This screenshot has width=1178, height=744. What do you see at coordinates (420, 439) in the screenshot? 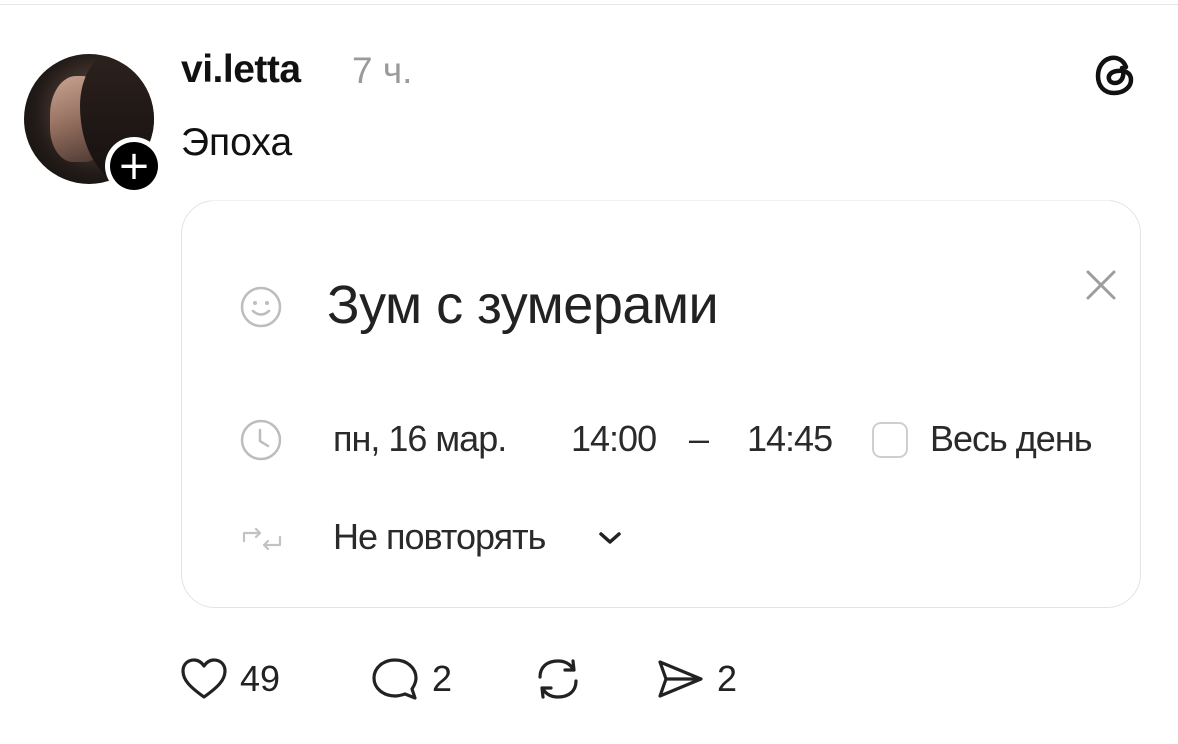
I see `event-date: пн, 16 мар.` at bounding box center [420, 439].